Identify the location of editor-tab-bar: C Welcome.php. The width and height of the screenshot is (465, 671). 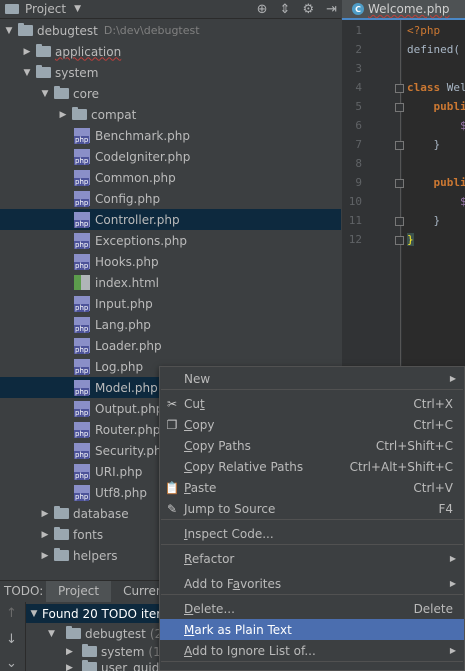
(403, 10).